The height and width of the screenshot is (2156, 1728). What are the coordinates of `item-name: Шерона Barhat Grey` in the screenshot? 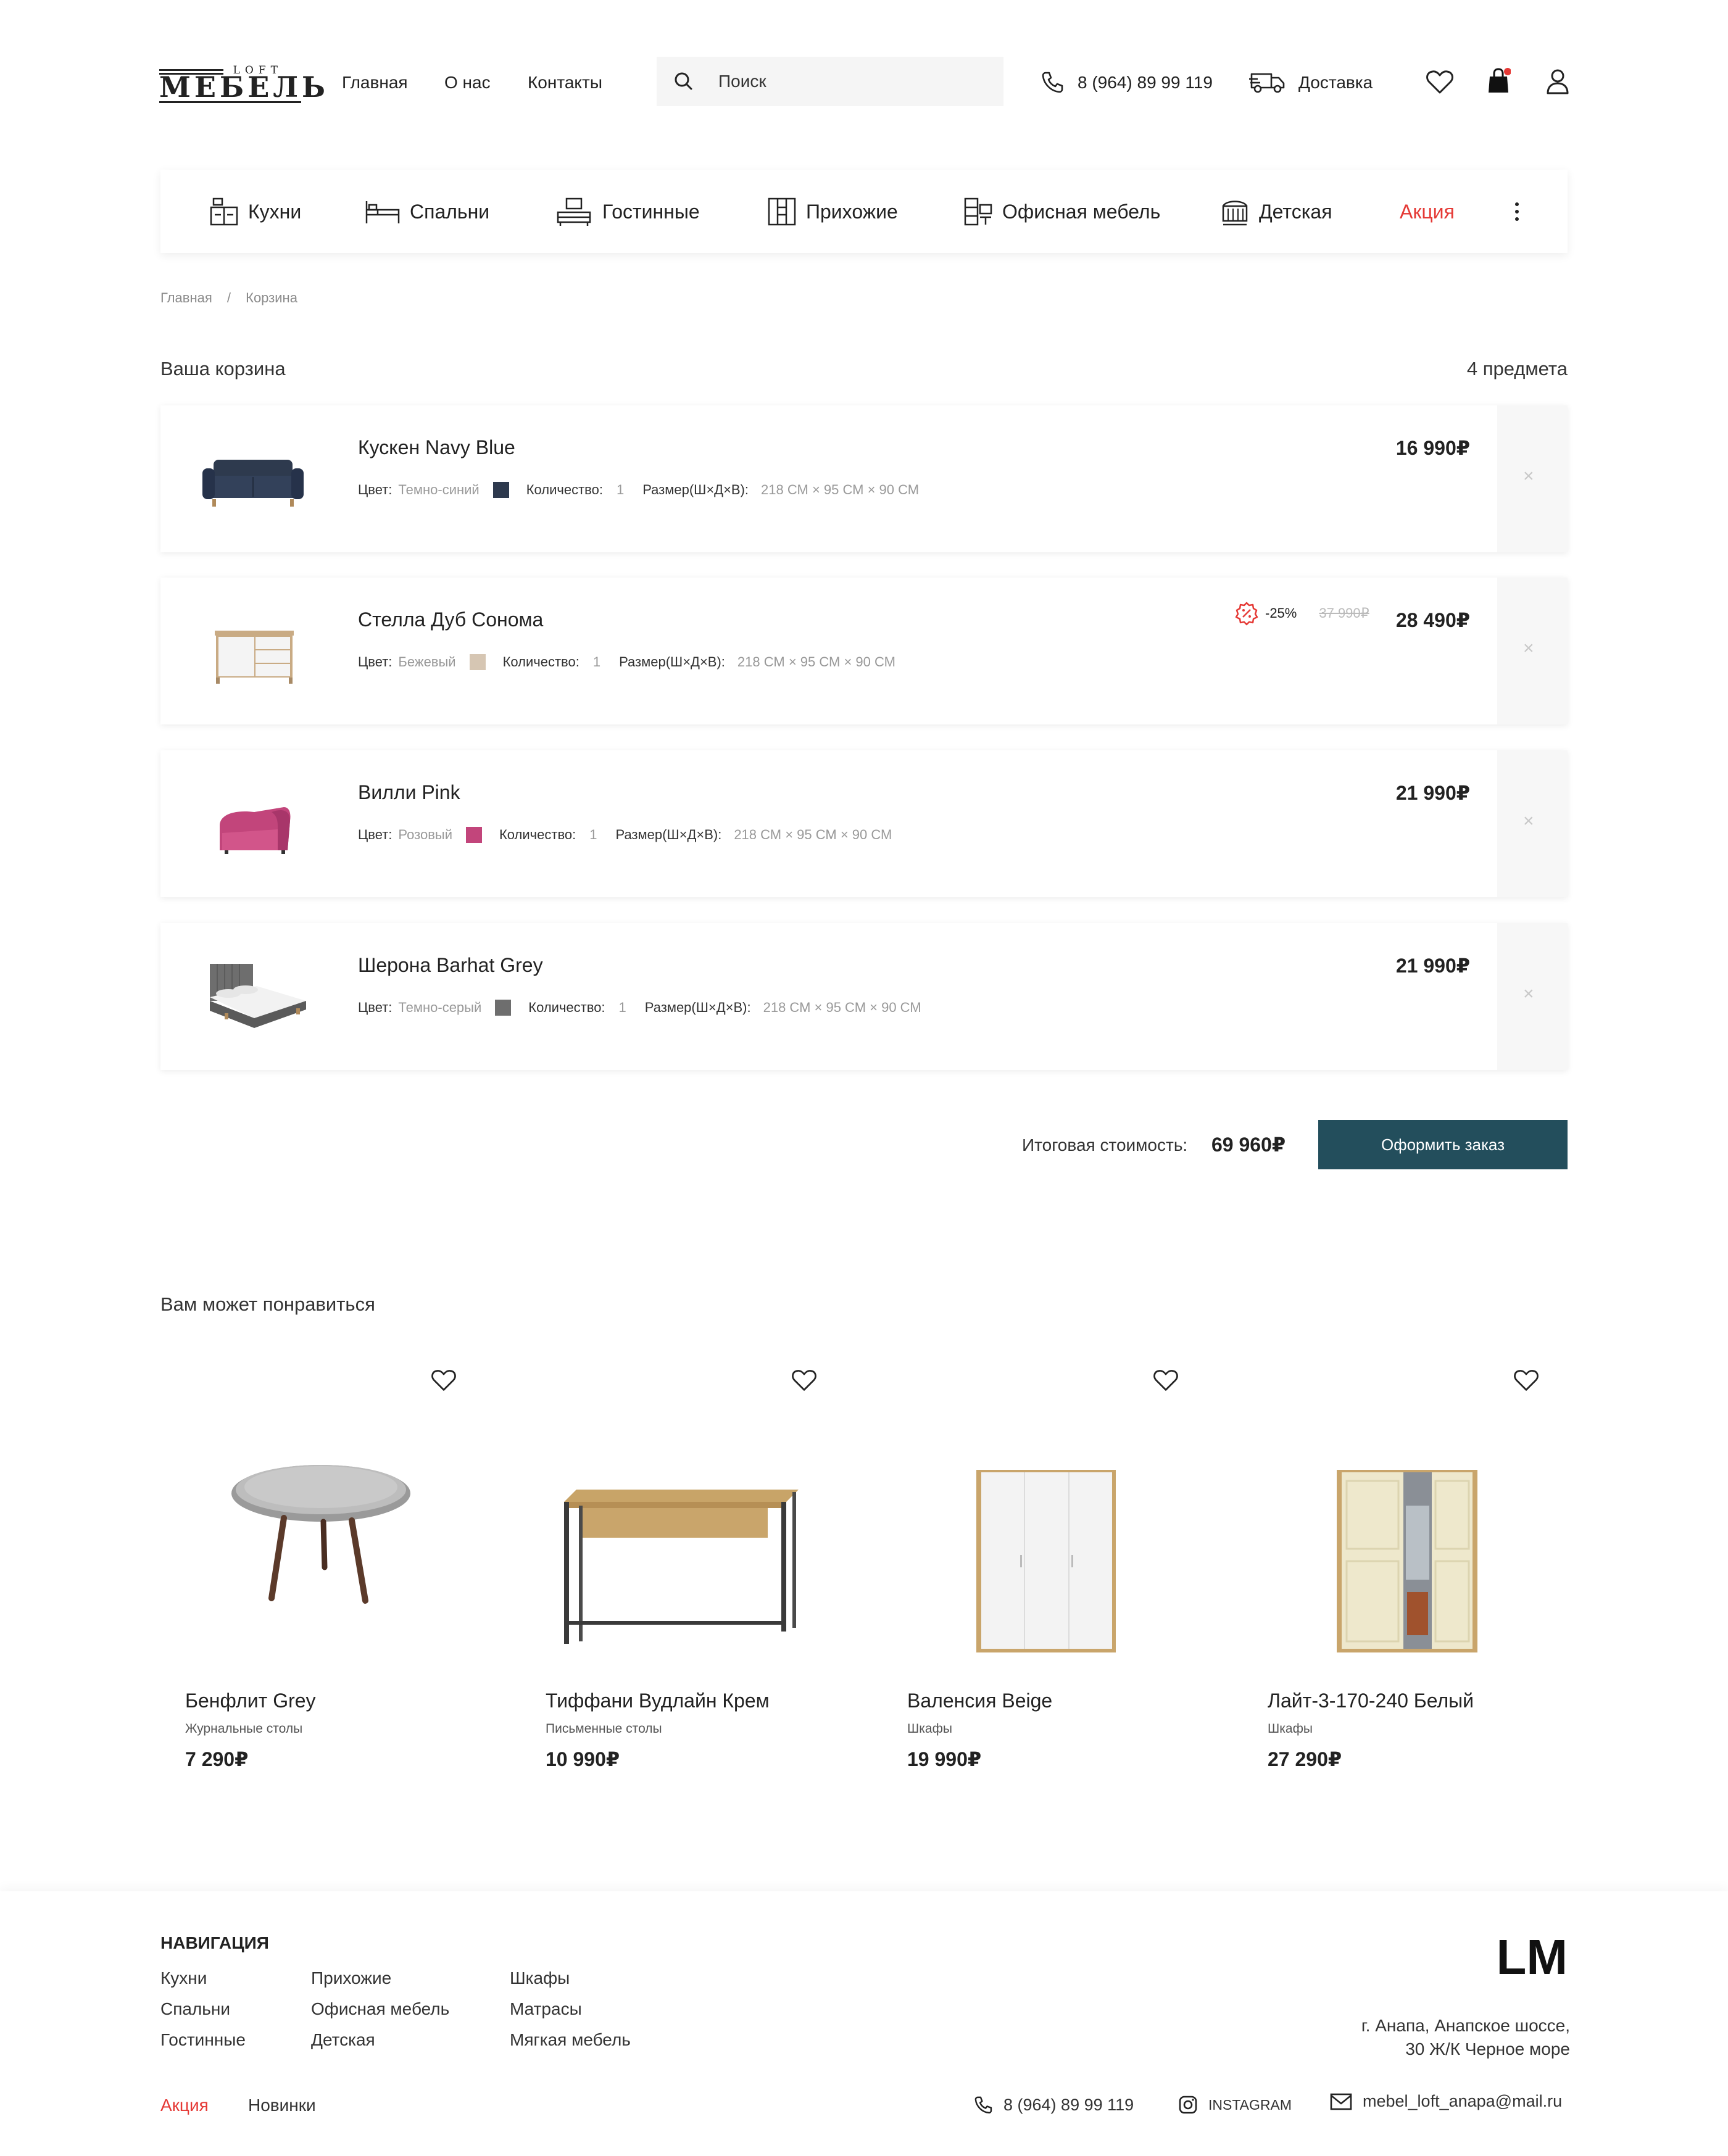 It's located at (450, 965).